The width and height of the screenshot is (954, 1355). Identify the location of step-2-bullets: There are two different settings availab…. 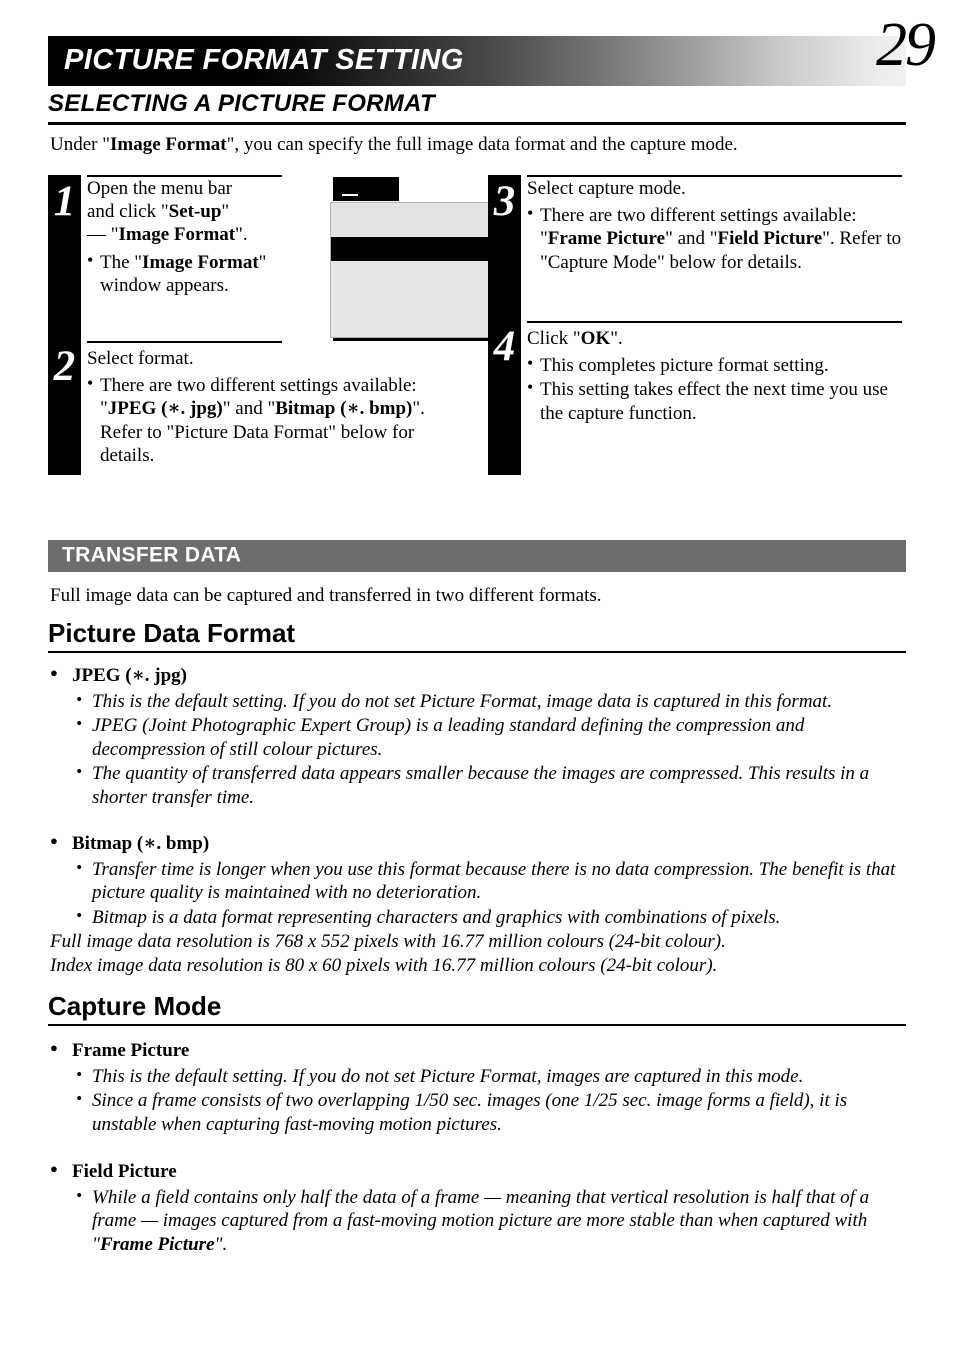
(274, 420).